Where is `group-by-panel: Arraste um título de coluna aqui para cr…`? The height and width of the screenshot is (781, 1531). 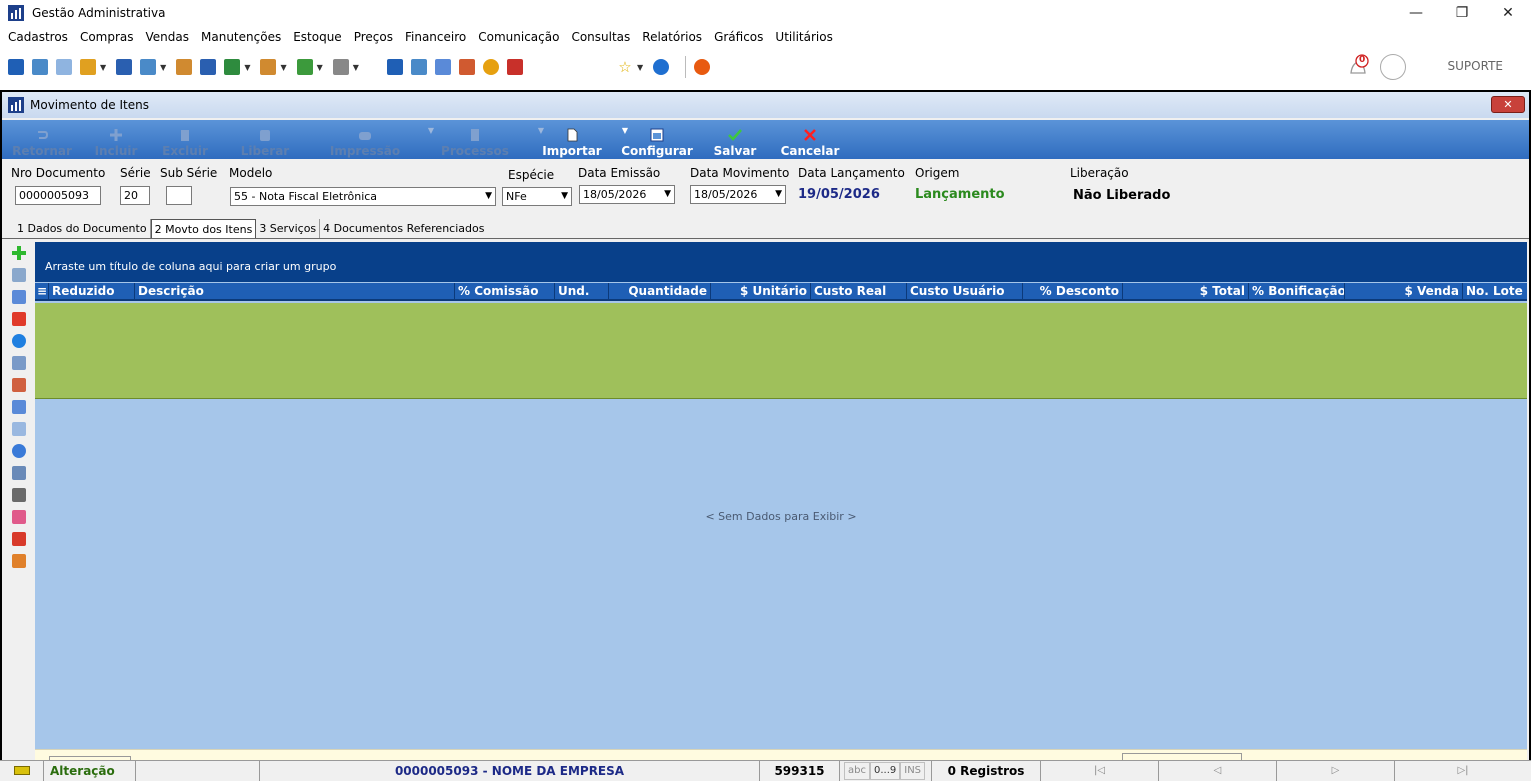 group-by-panel: Arraste um título de coluna aqui para cr… is located at coordinates (781, 262).